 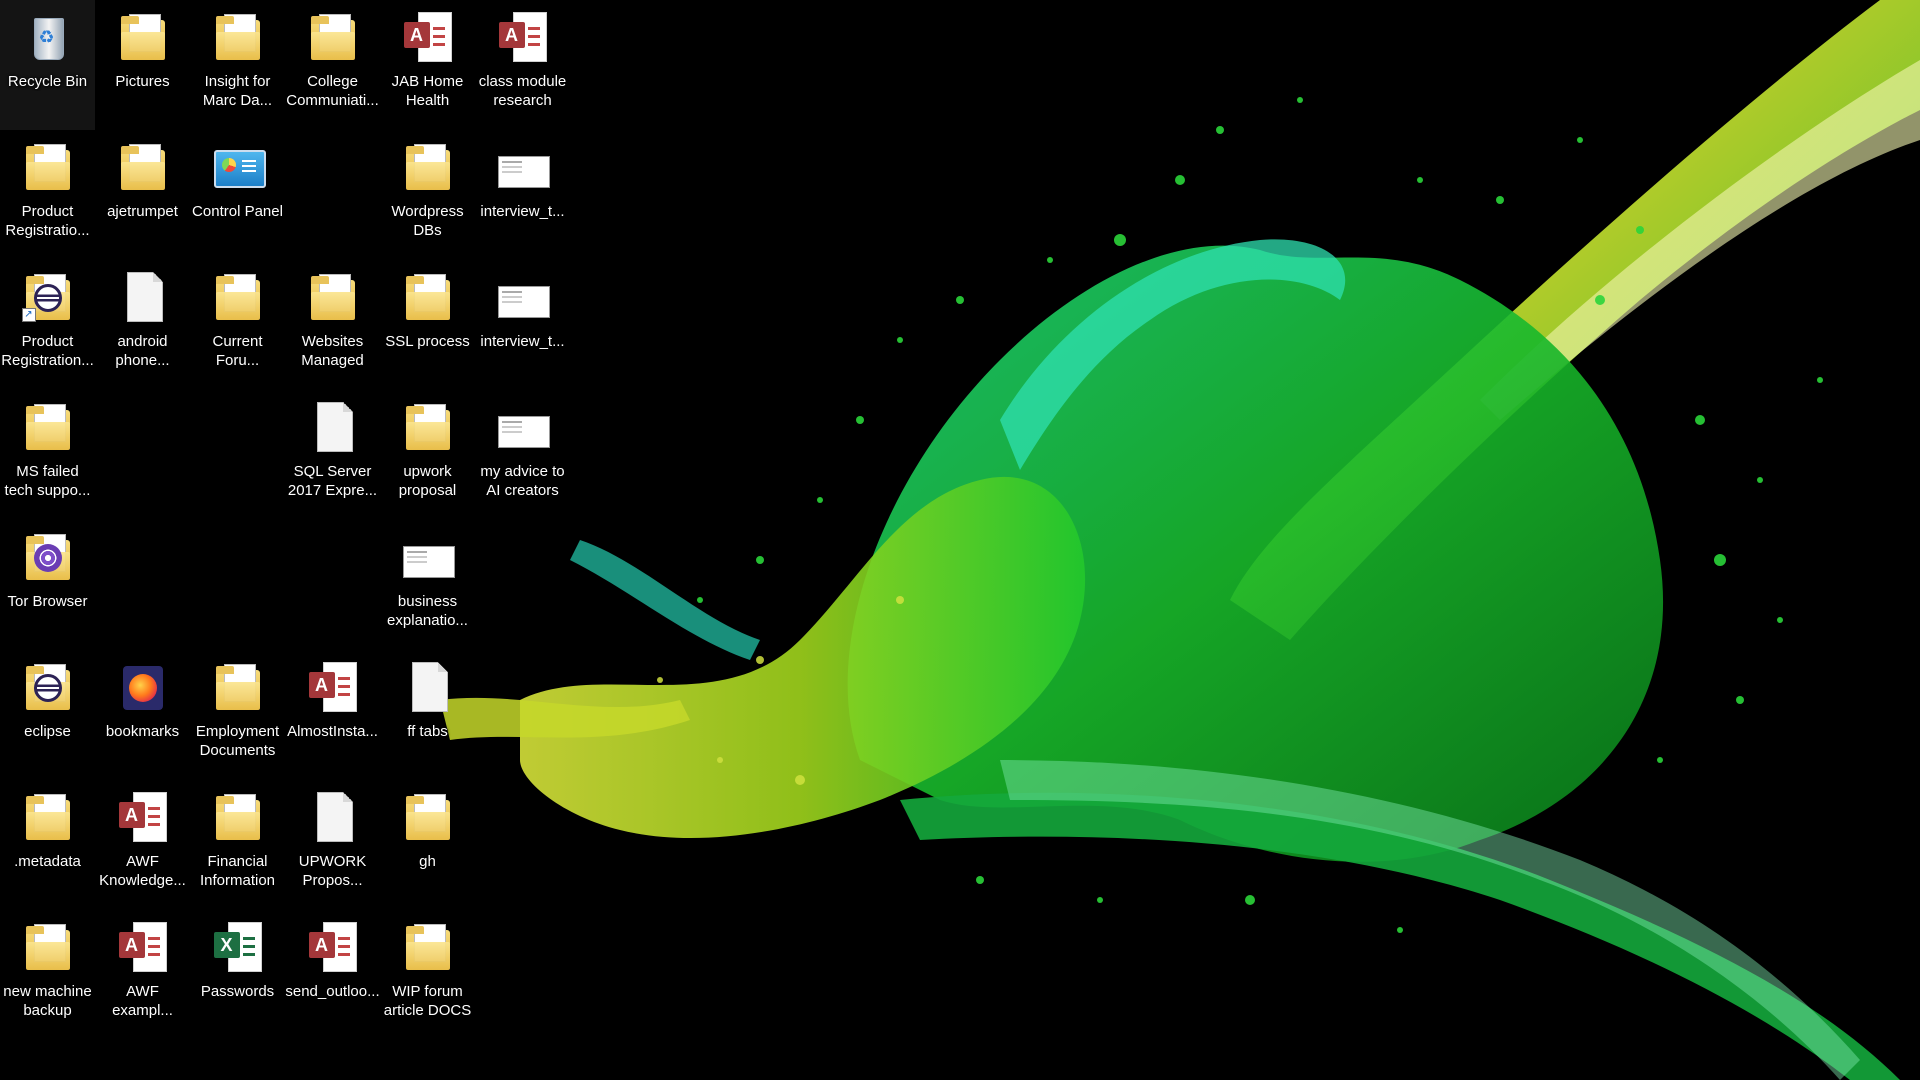 What do you see at coordinates (237, 975) in the screenshot?
I see `desktop-icon-passwords: X Passwords` at bounding box center [237, 975].